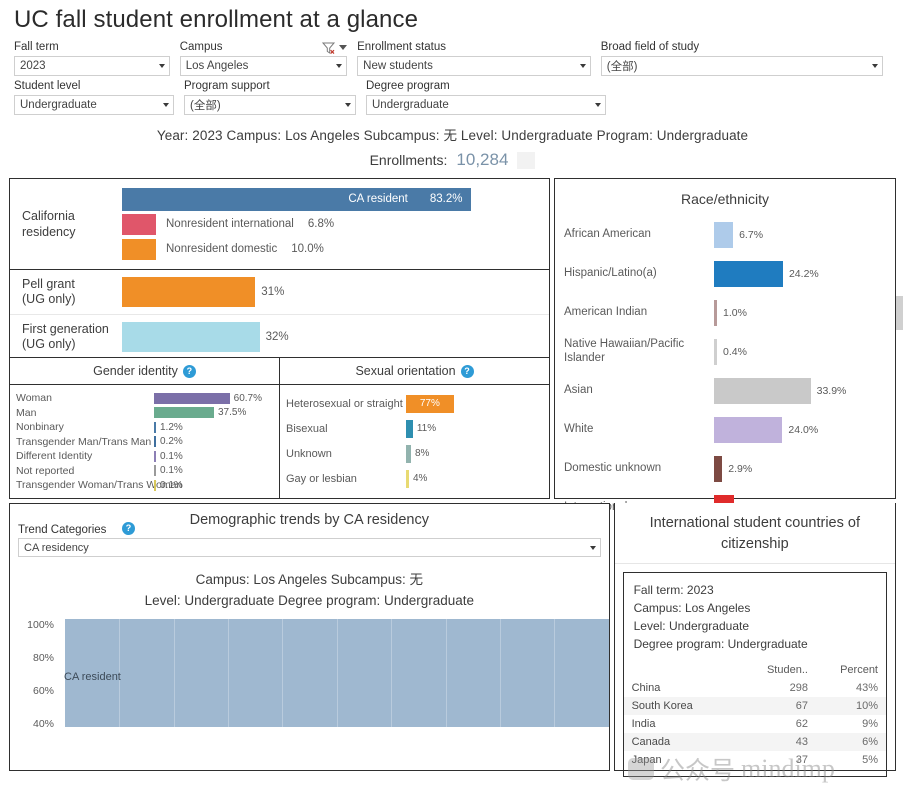  What do you see at coordinates (189, 292) in the screenshot?
I see `bar-pell-grant` at bounding box center [189, 292].